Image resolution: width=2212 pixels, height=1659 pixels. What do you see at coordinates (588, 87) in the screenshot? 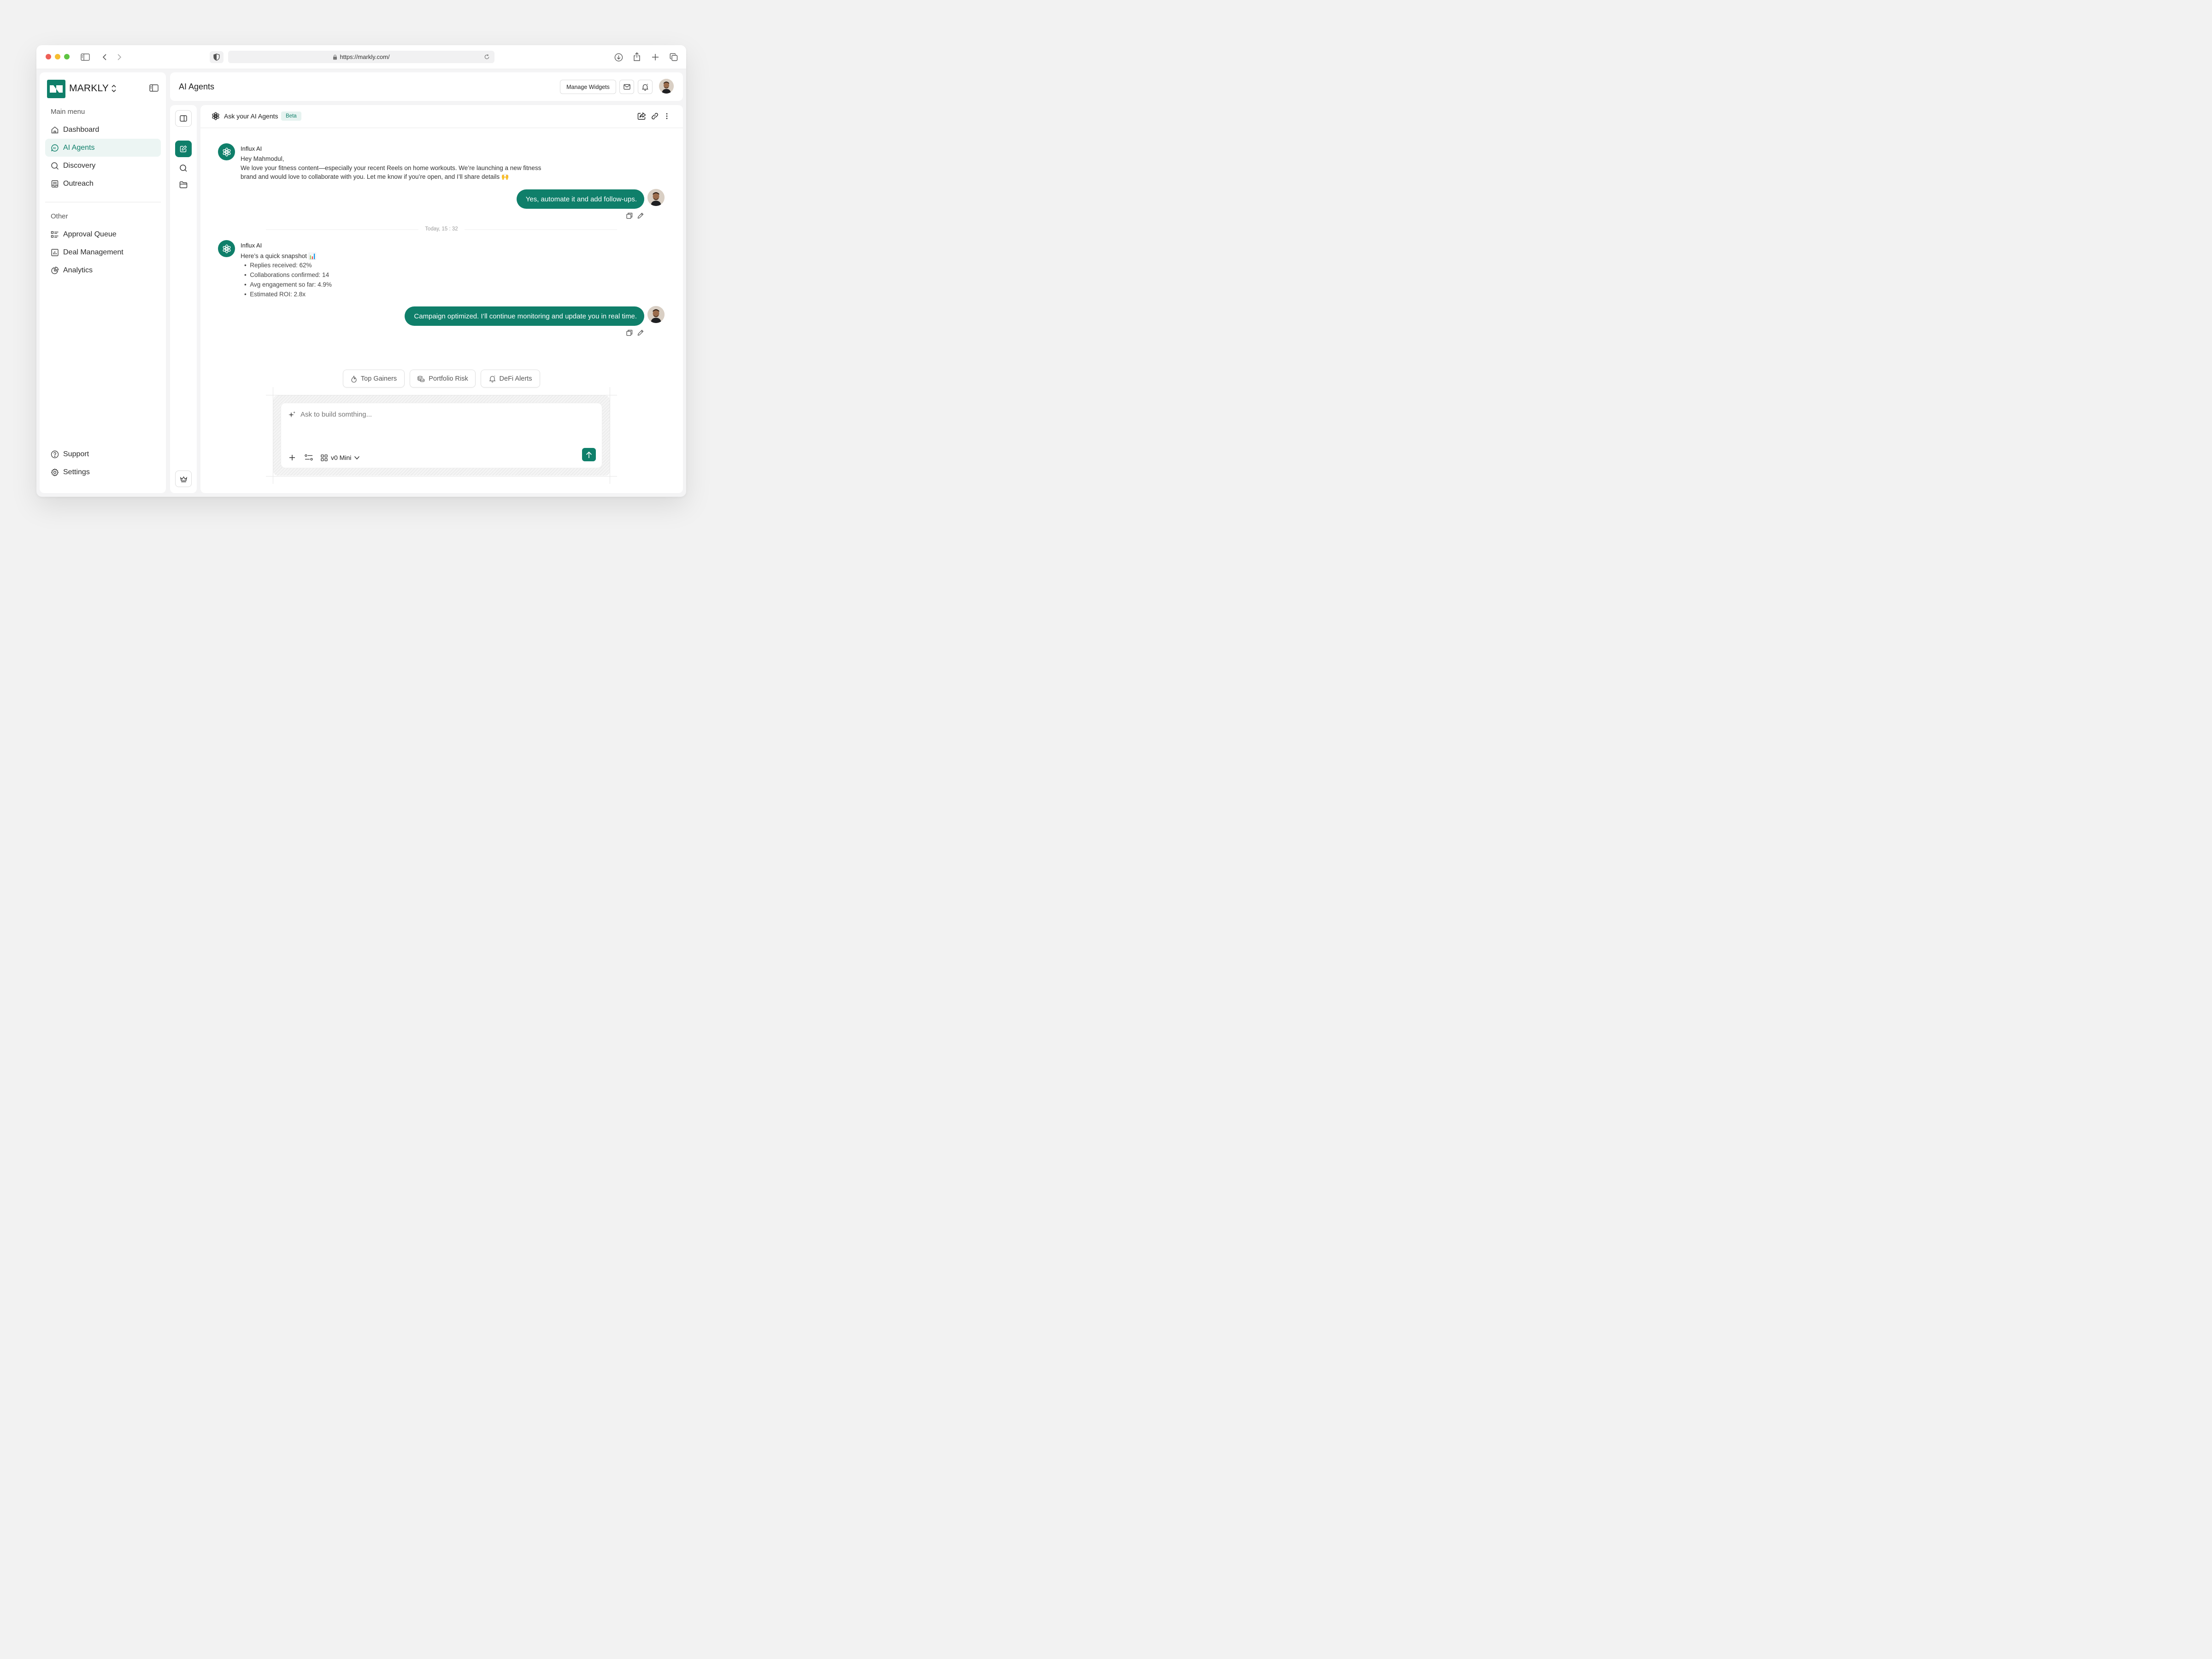
I see `manage-widgets-button: Manage Widgets` at bounding box center [588, 87].